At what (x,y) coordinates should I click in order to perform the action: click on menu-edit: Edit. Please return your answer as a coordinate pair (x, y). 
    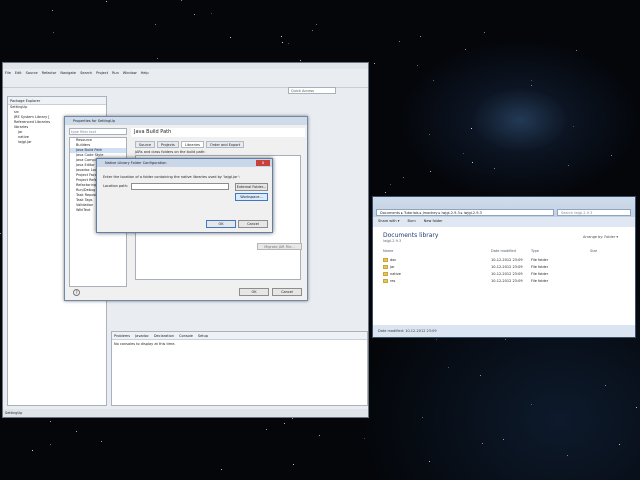
    Looking at the image, I should click on (18, 74).